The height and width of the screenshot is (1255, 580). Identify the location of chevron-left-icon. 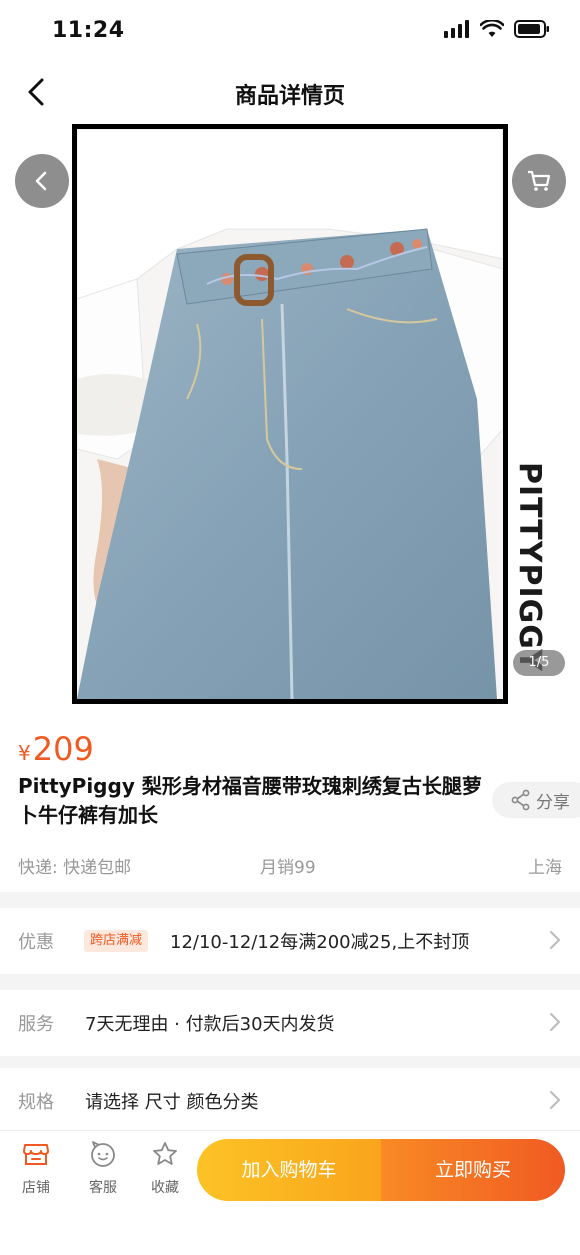
(41, 181).